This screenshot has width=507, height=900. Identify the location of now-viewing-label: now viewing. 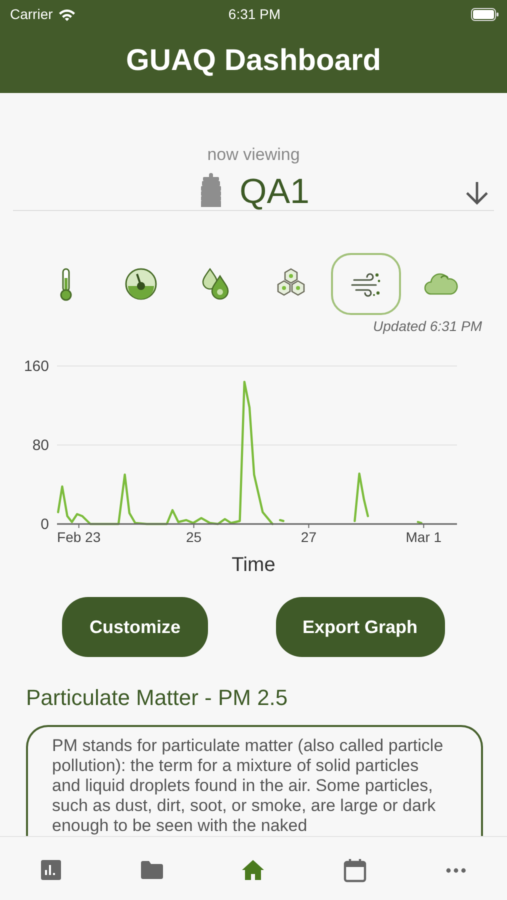
(253, 155).